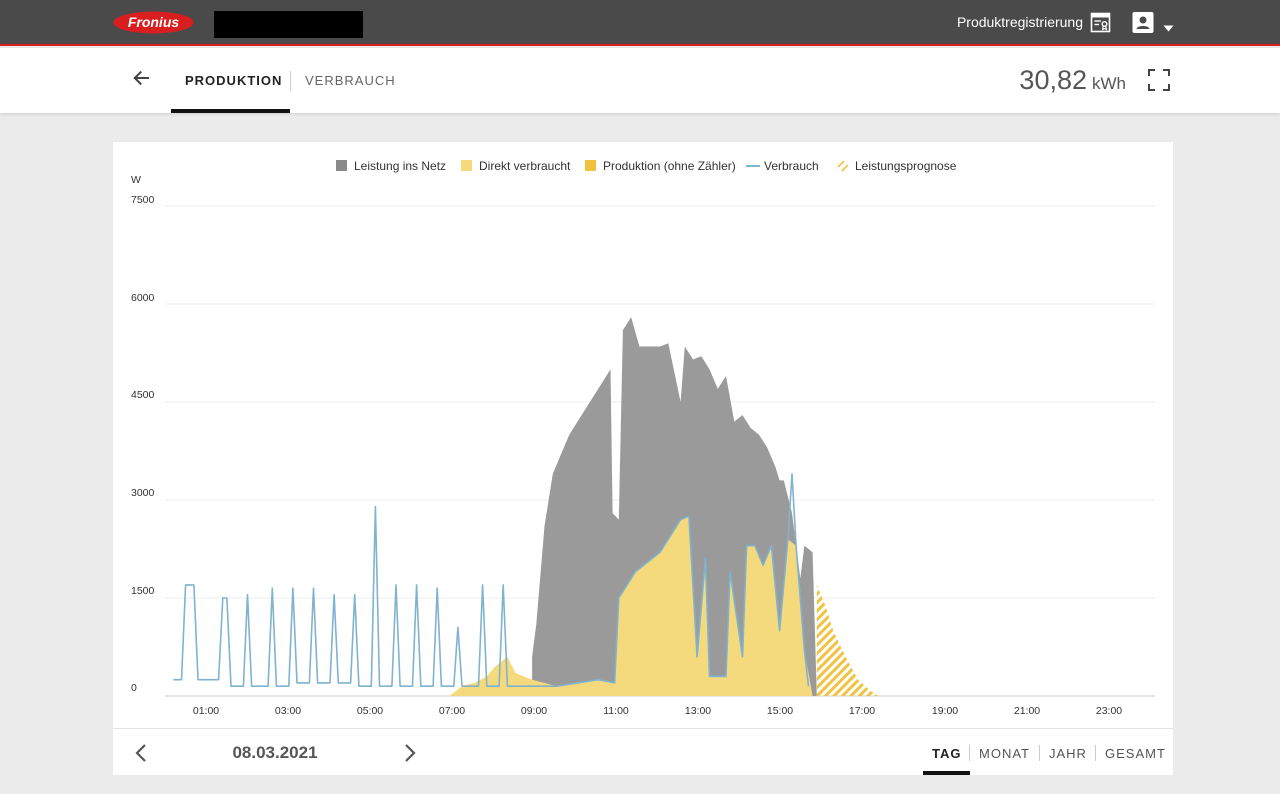 This screenshot has width=1280, height=794. What do you see at coordinates (698, 711) in the screenshot?
I see `x-tick-label: 13:00` at bounding box center [698, 711].